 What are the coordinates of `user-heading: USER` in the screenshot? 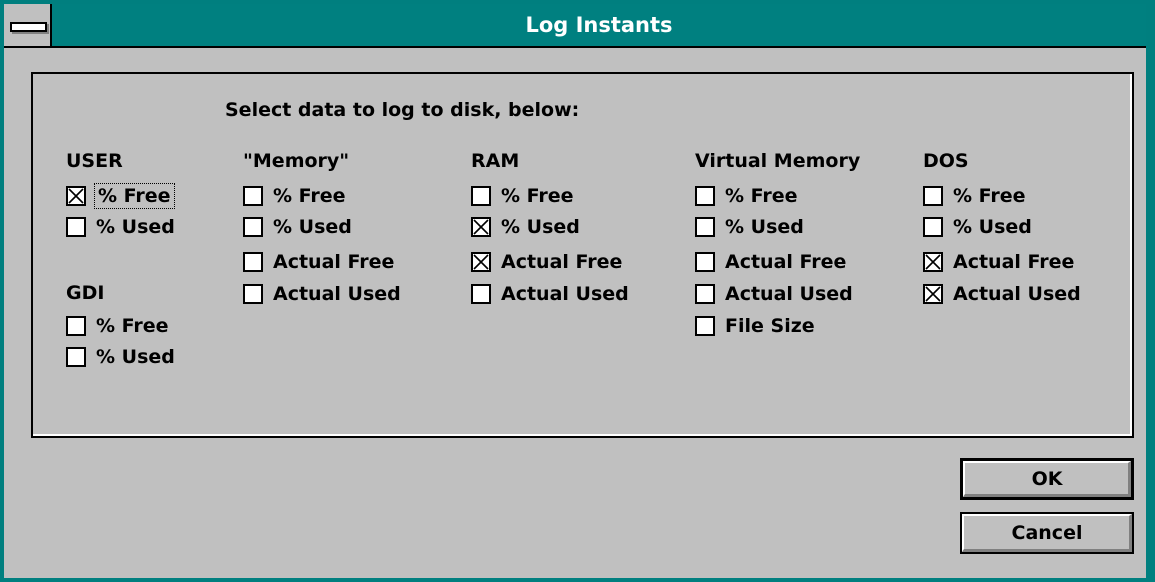 It's located at (94, 161).